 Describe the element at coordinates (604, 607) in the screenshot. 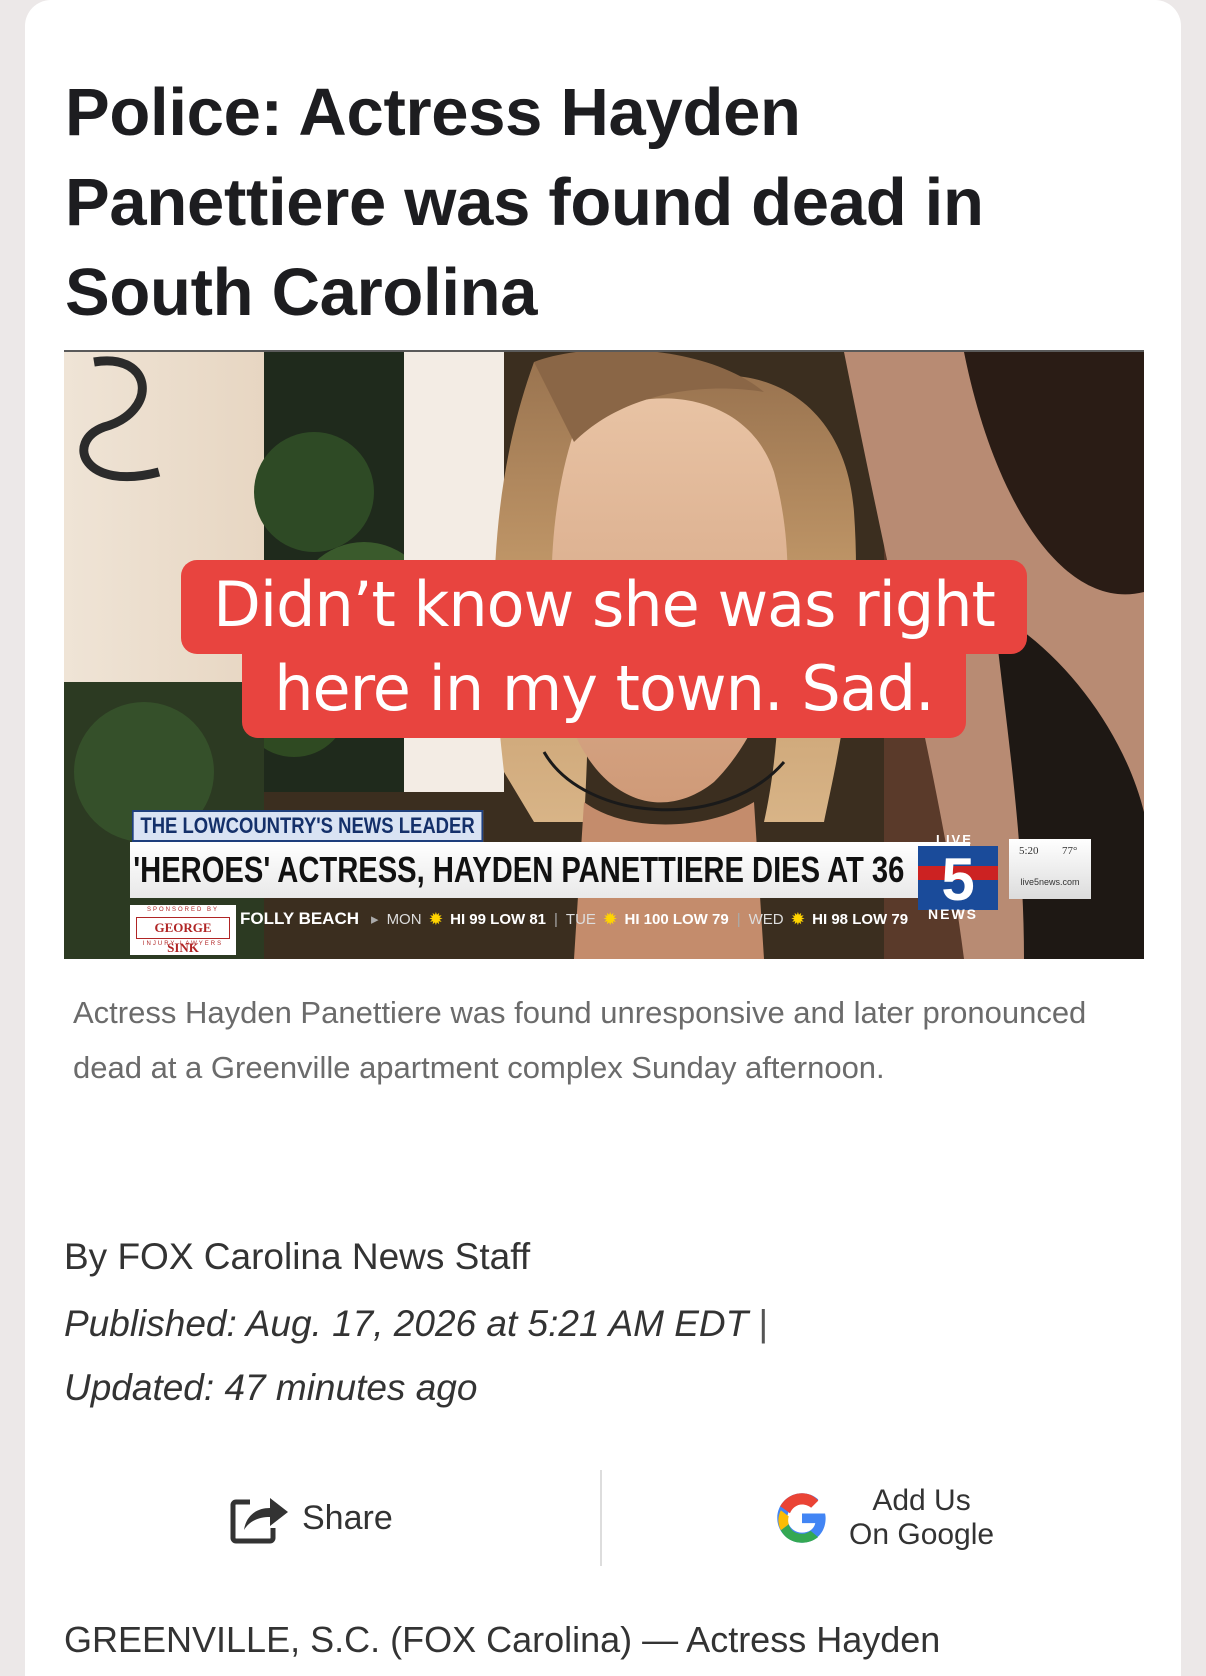

I see `overlay-caption-line1: Didn’t know she was right` at that location.